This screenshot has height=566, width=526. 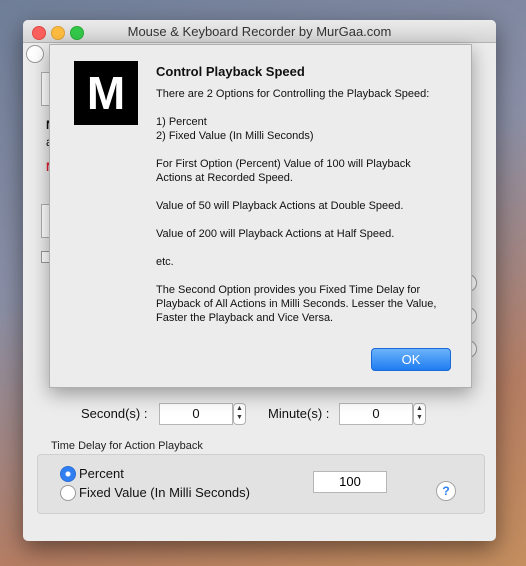 I want to click on ok-button: OK, so click(x=411, y=359).